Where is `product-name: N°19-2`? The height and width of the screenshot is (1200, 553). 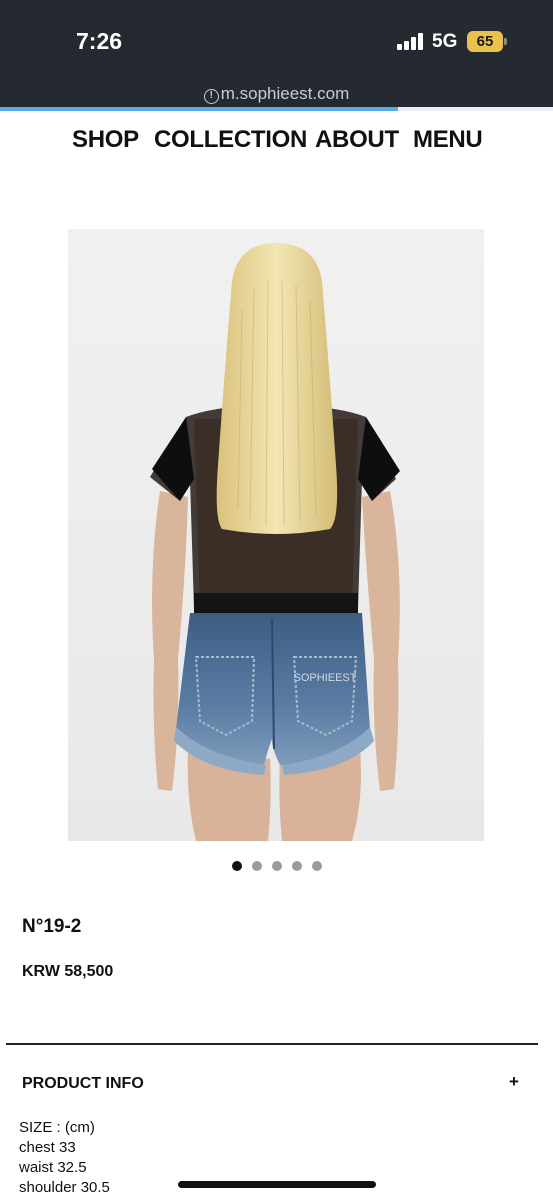
product-name: N°19-2 is located at coordinates (52, 926).